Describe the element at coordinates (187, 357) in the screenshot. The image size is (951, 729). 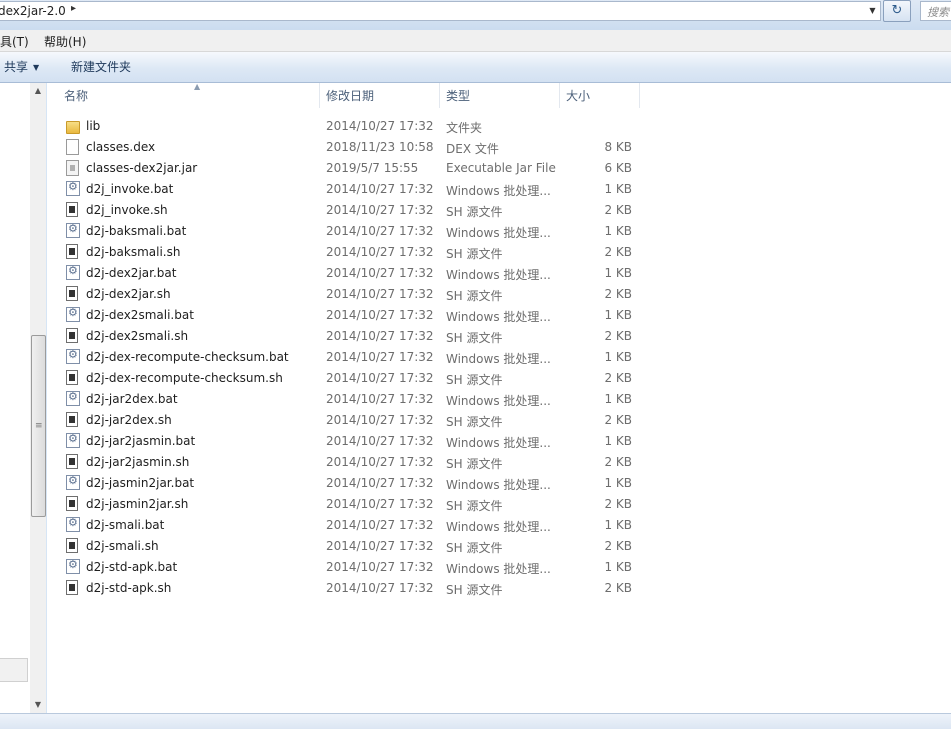
I see `file-name: d2j-dex-recompute-checksum.bat` at that location.